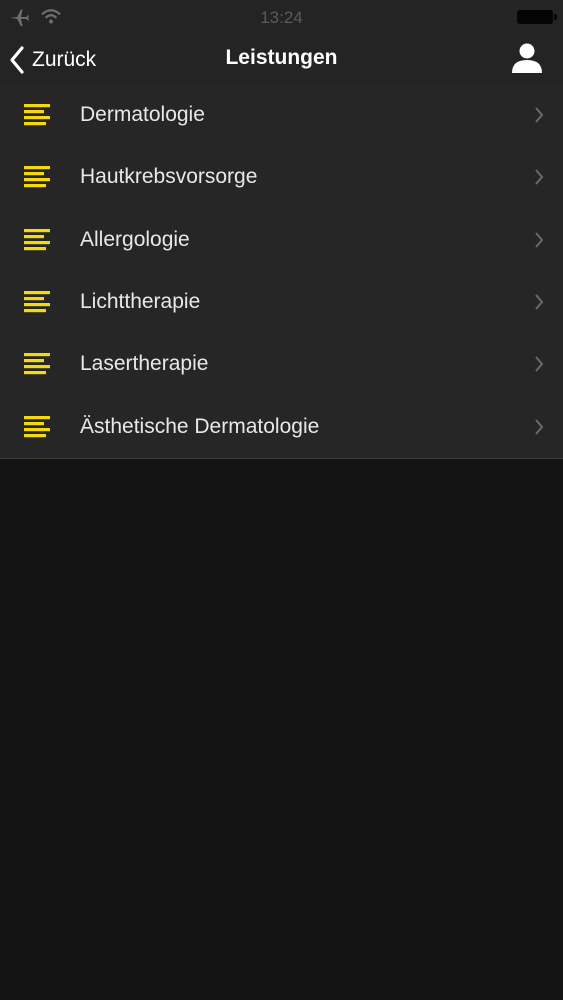 Image resolution: width=563 pixels, height=1000 pixels. I want to click on person-icon, so click(527, 58).